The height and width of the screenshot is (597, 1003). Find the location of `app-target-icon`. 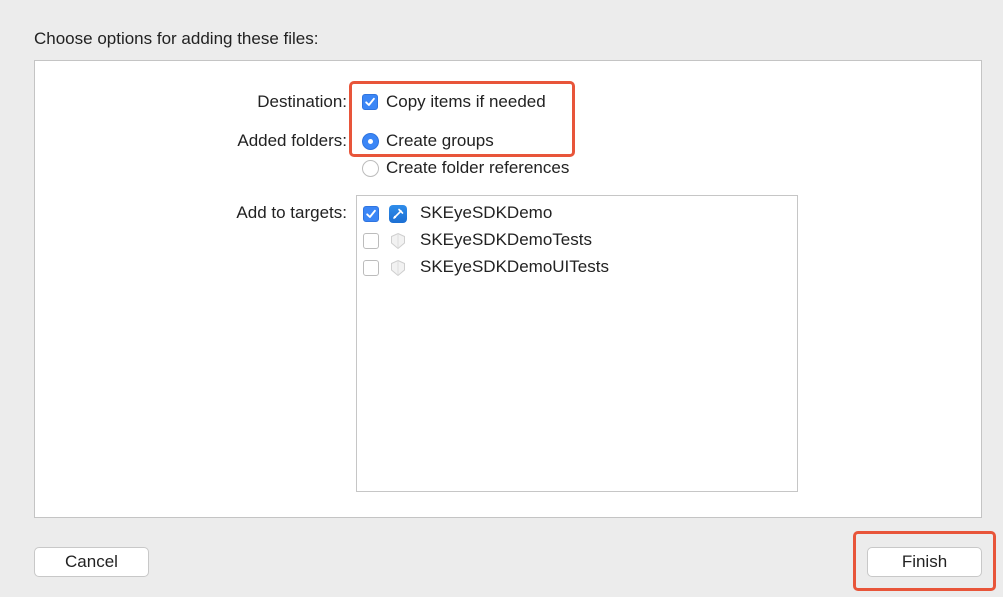

app-target-icon is located at coordinates (398, 214).